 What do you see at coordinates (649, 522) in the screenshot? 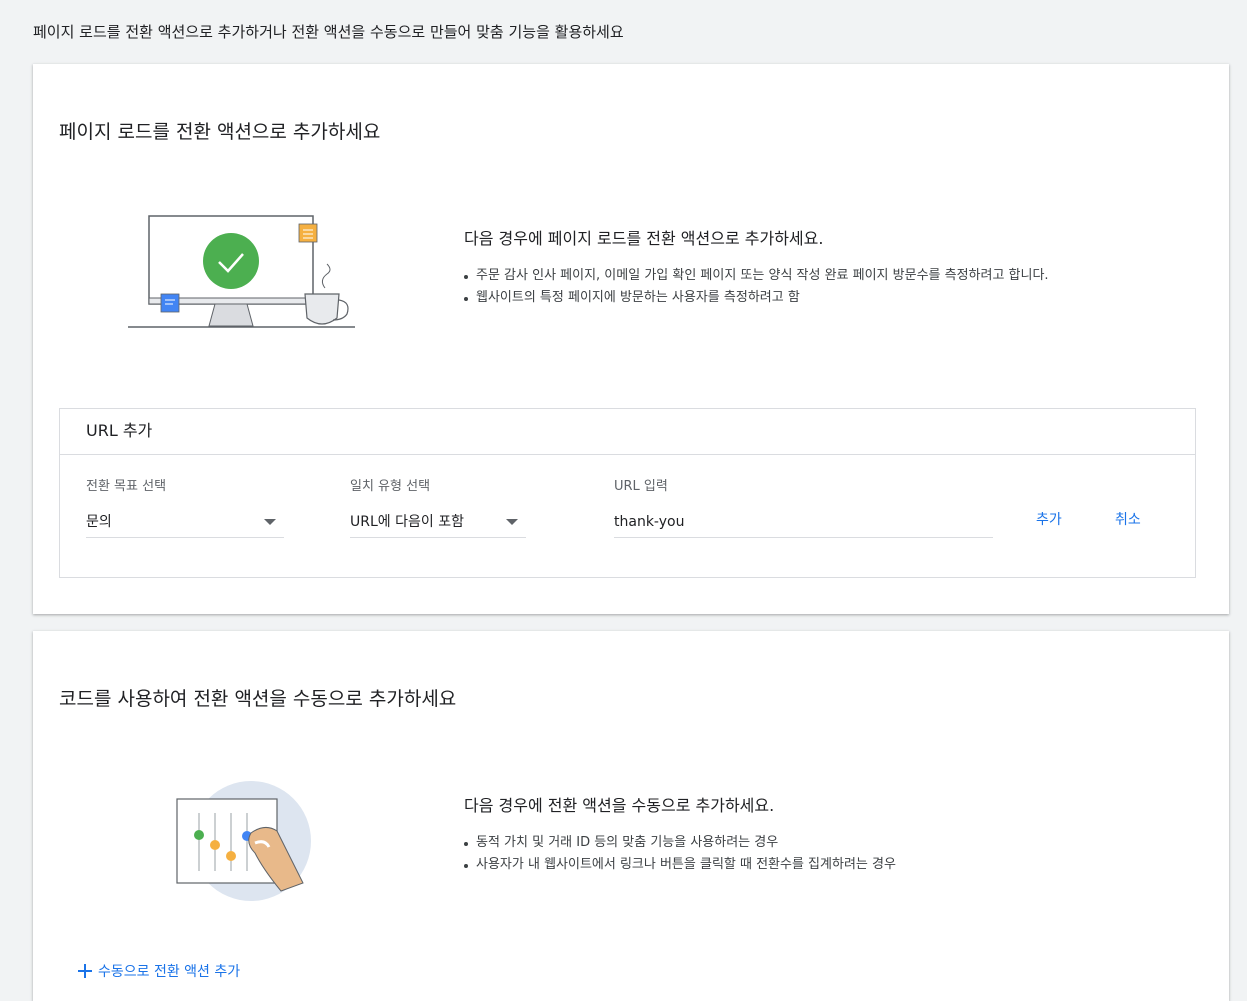
I see `url-input-value: thank-you` at bounding box center [649, 522].